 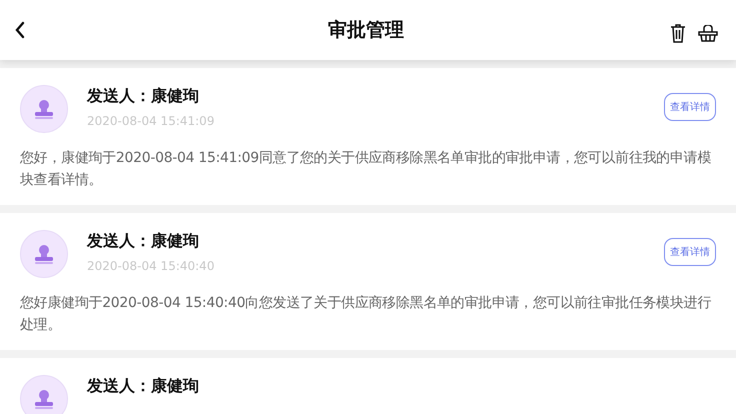 I want to click on page-title: 审批管理, so click(x=366, y=30).